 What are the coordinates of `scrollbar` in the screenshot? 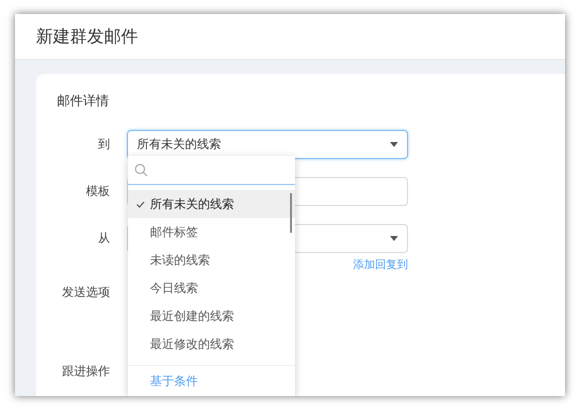 It's located at (291, 213).